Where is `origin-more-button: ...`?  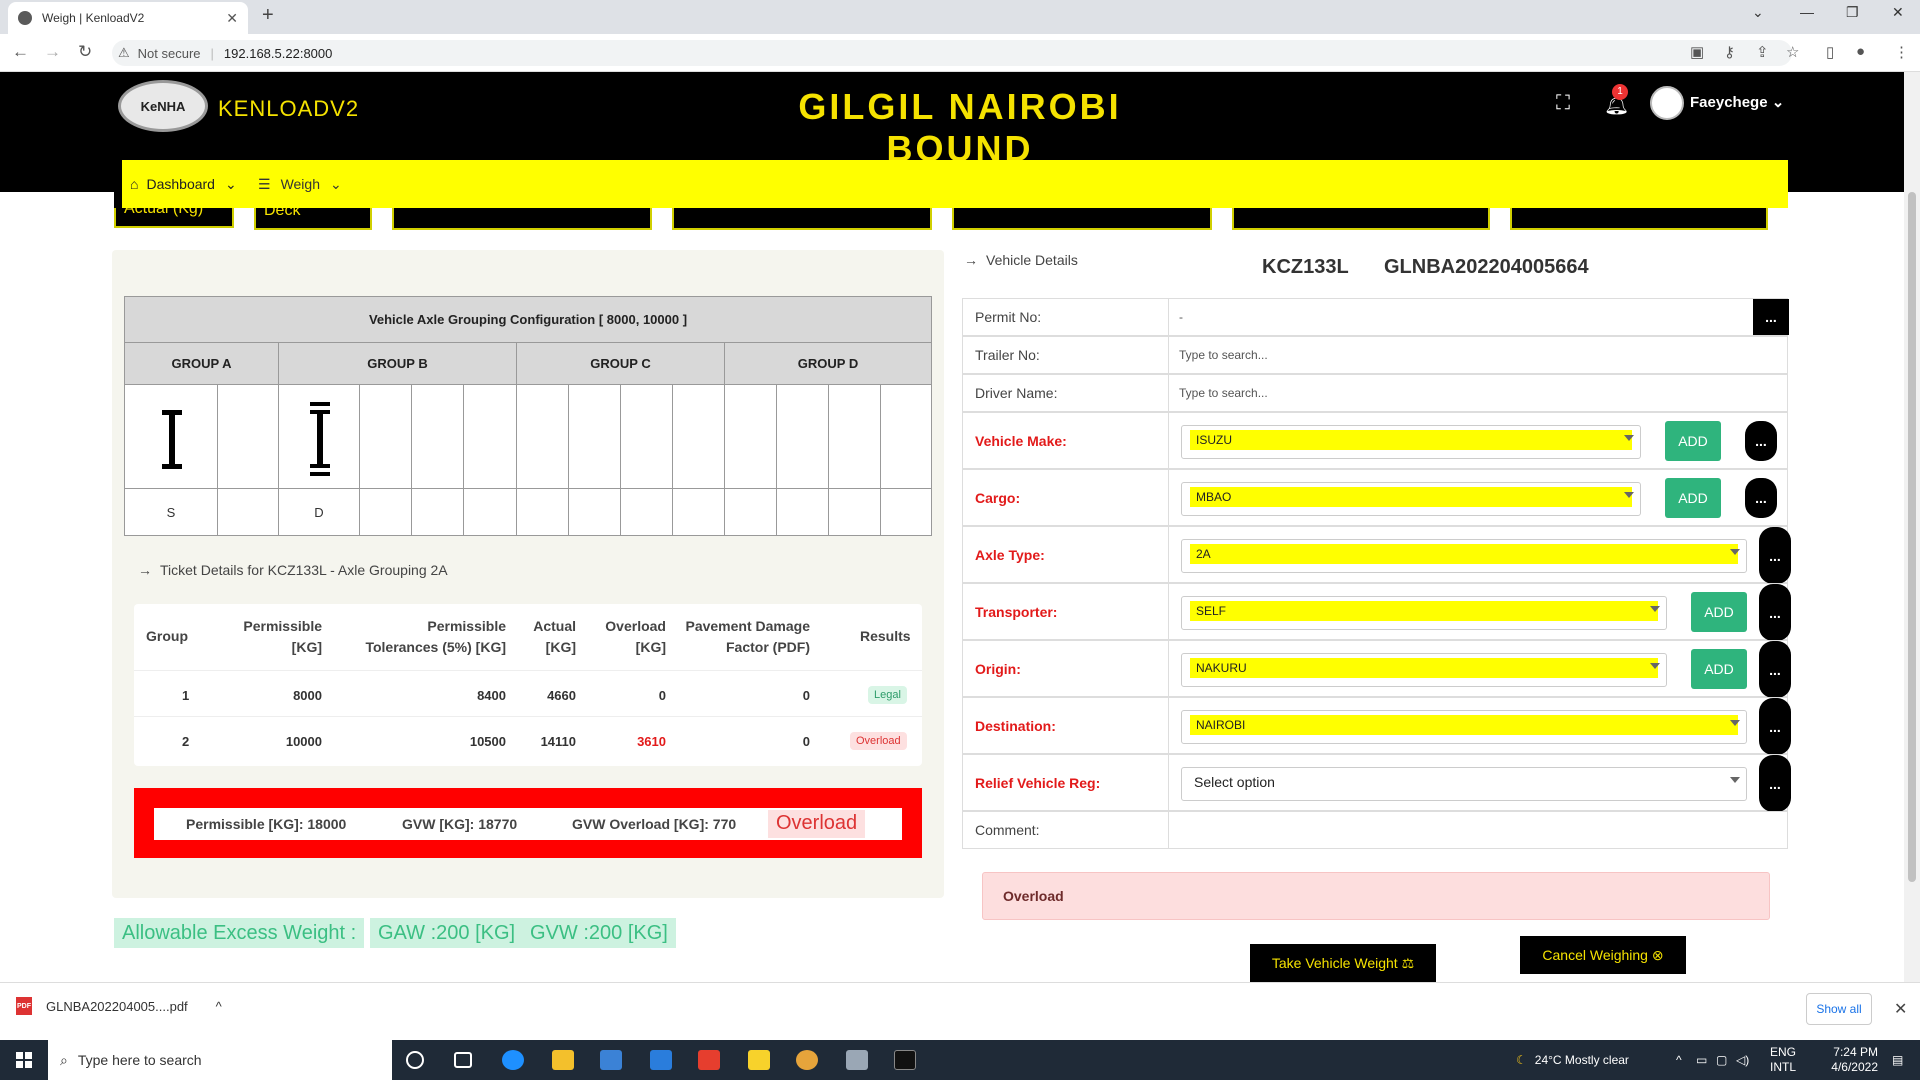 origin-more-button: ... is located at coordinates (1775, 669).